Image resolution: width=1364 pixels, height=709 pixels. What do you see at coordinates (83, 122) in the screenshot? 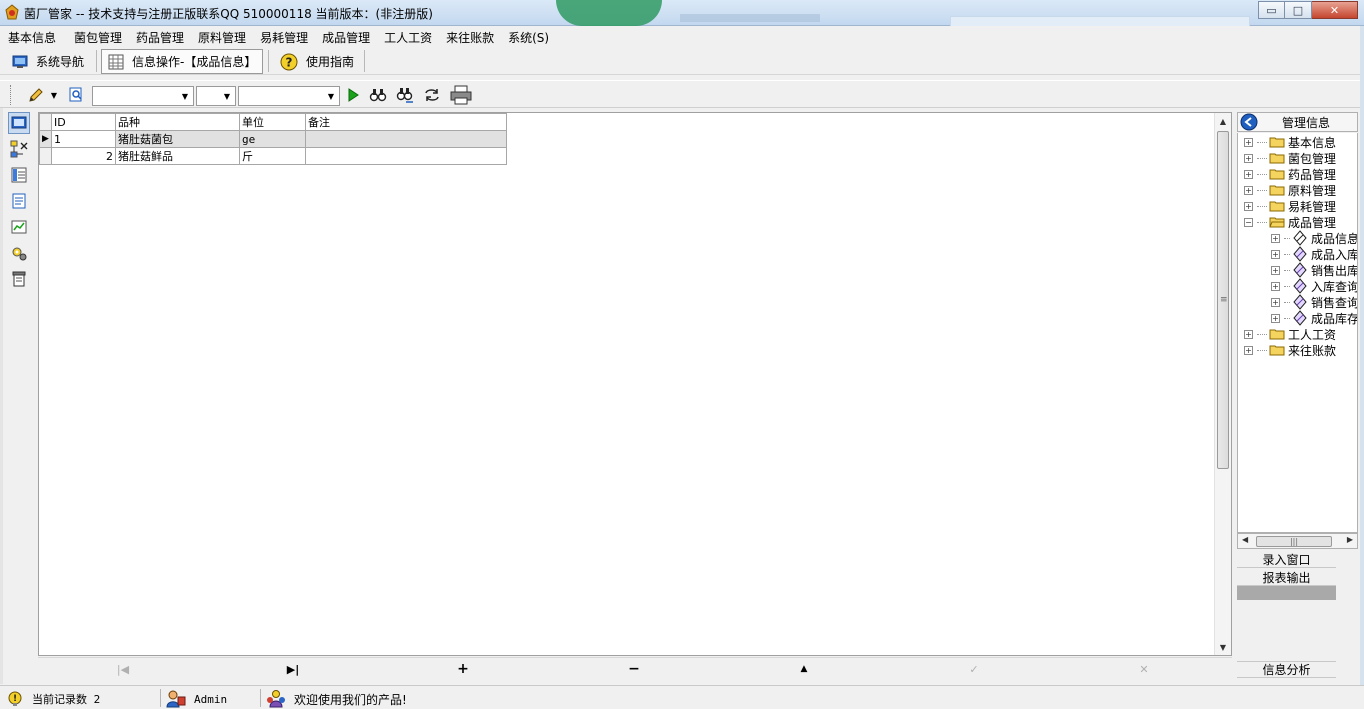
I see `column-header-id: ID` at bounding box center [83, 122].